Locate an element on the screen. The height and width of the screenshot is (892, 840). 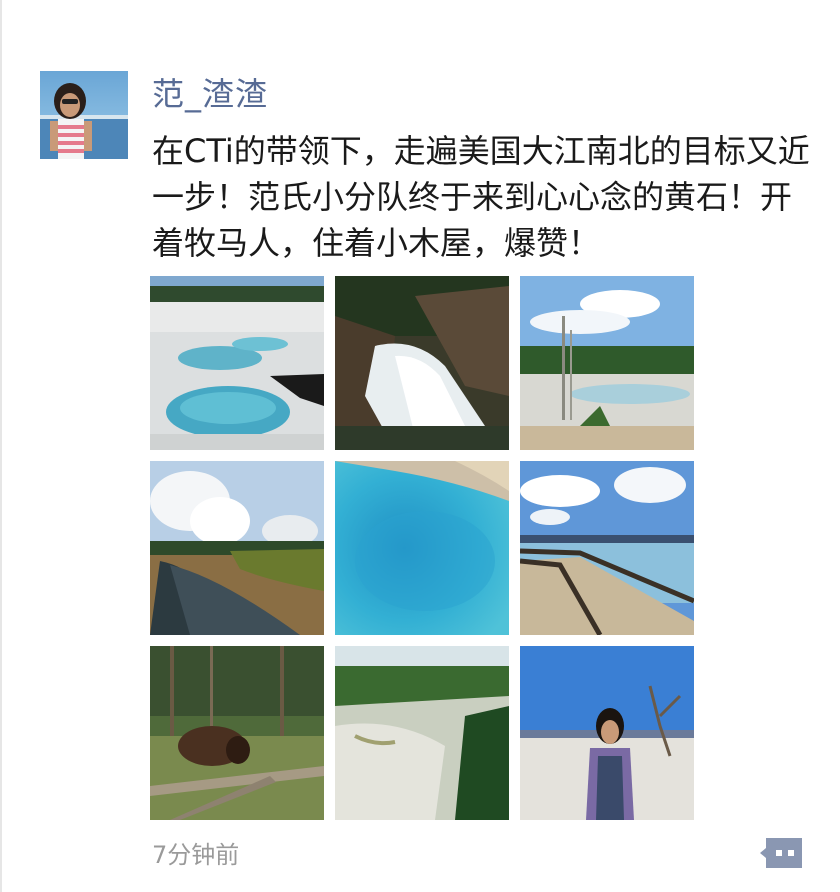
photo-blue-hot-spring is located at coordinates (422, 548).